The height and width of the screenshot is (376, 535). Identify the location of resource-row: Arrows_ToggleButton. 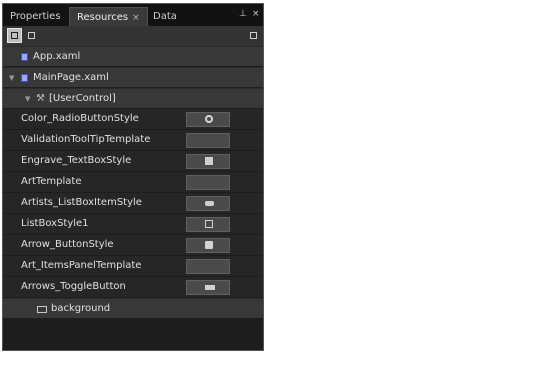
(133, 287).